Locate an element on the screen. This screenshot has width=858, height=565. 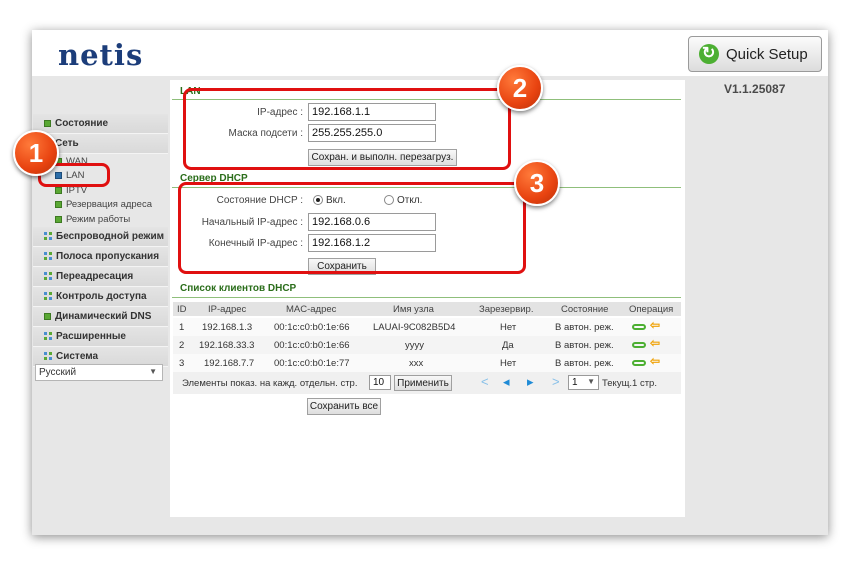
cell-mac: 00:1c:c0:b0:1e:77 is located at coordinates (312, 363).